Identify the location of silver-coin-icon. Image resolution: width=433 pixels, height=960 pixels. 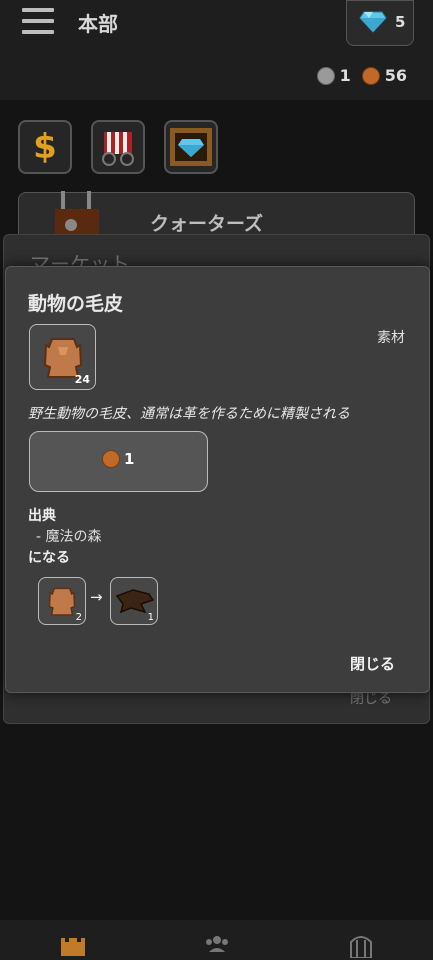
(325, 75).